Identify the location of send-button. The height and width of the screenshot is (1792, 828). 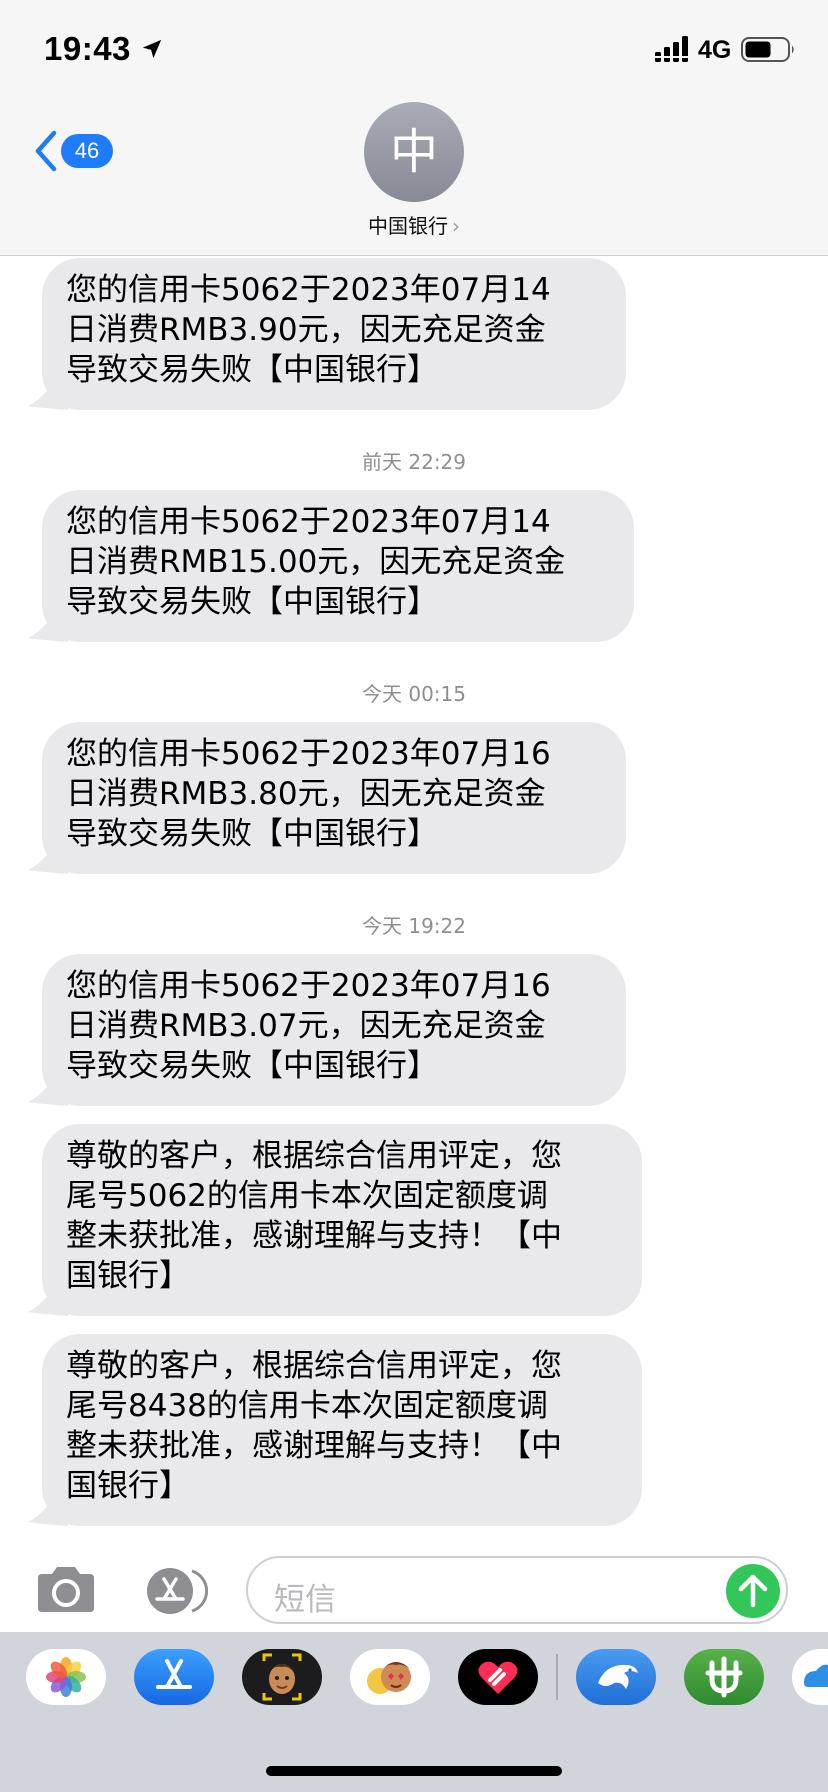
(753, 1591).